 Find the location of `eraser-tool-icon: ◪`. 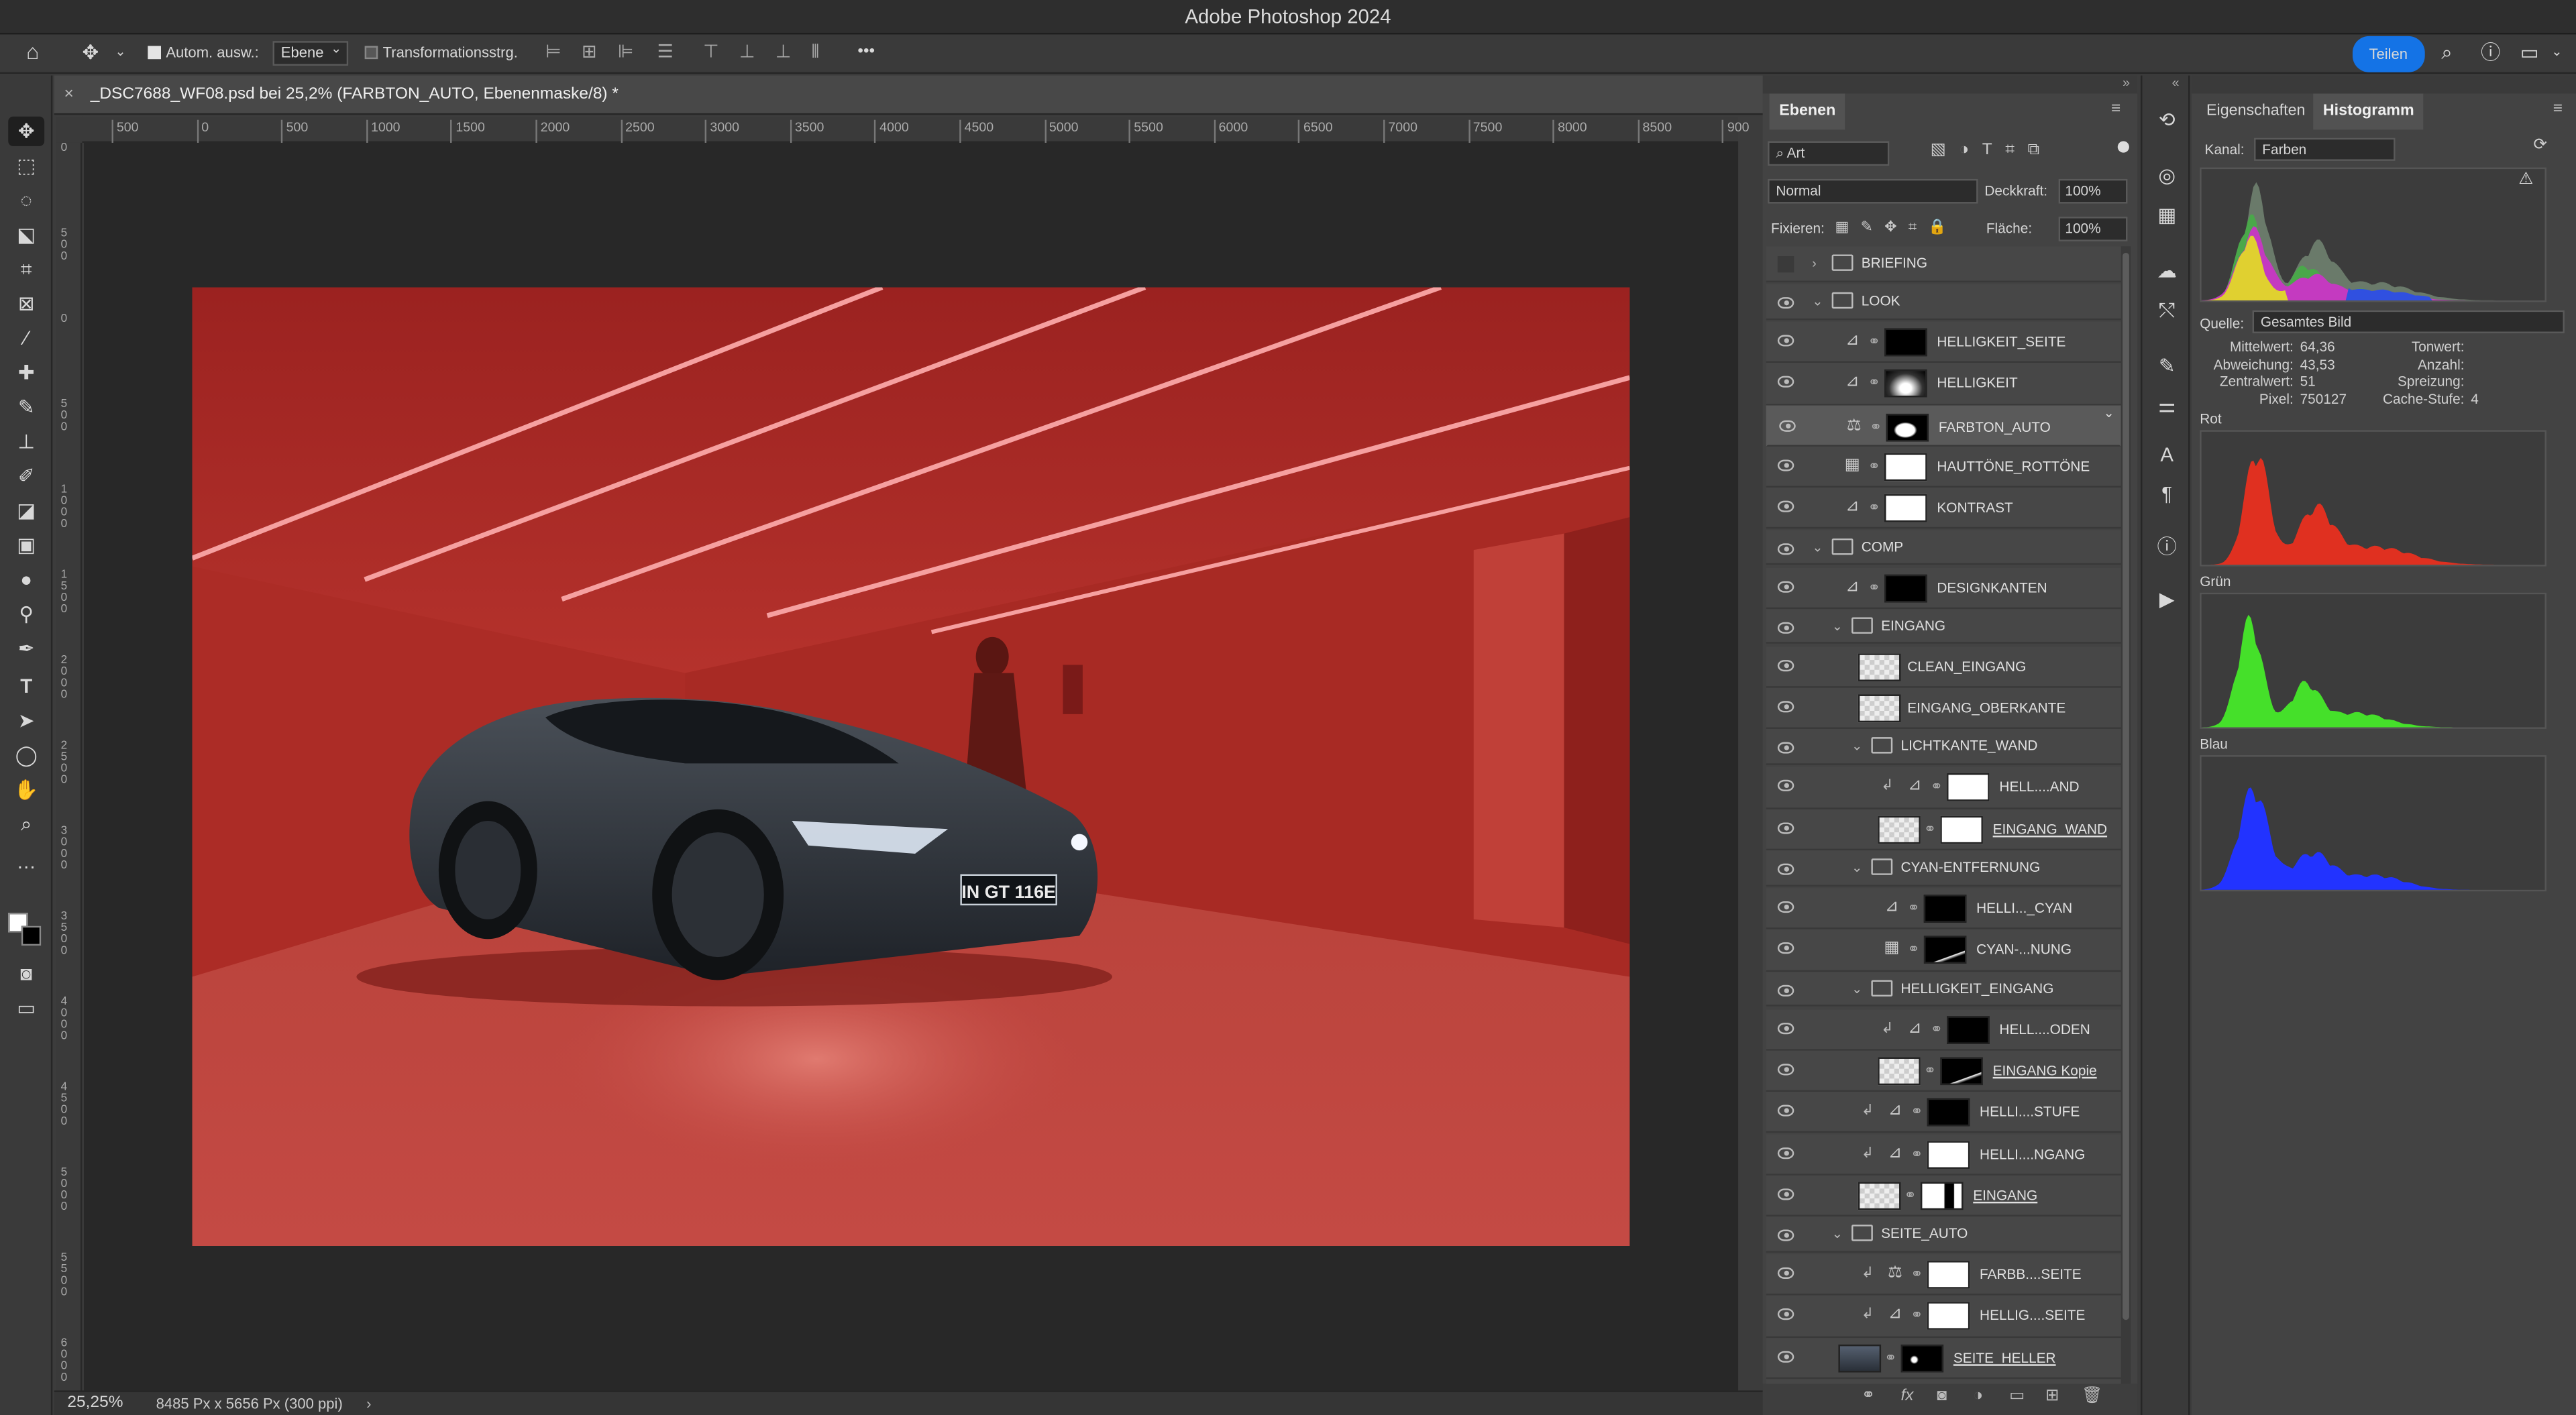

eraser-tool-icon: ◪ is located at coordinates (26, 510).